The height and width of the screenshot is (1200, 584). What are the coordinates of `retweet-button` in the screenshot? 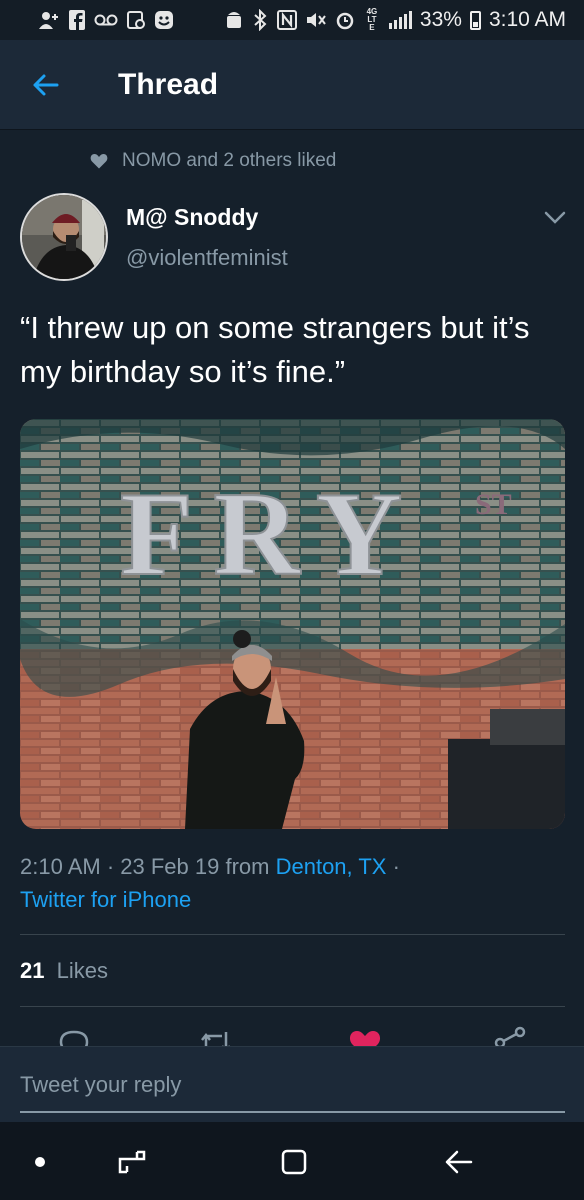 It's located at (216, 1037).